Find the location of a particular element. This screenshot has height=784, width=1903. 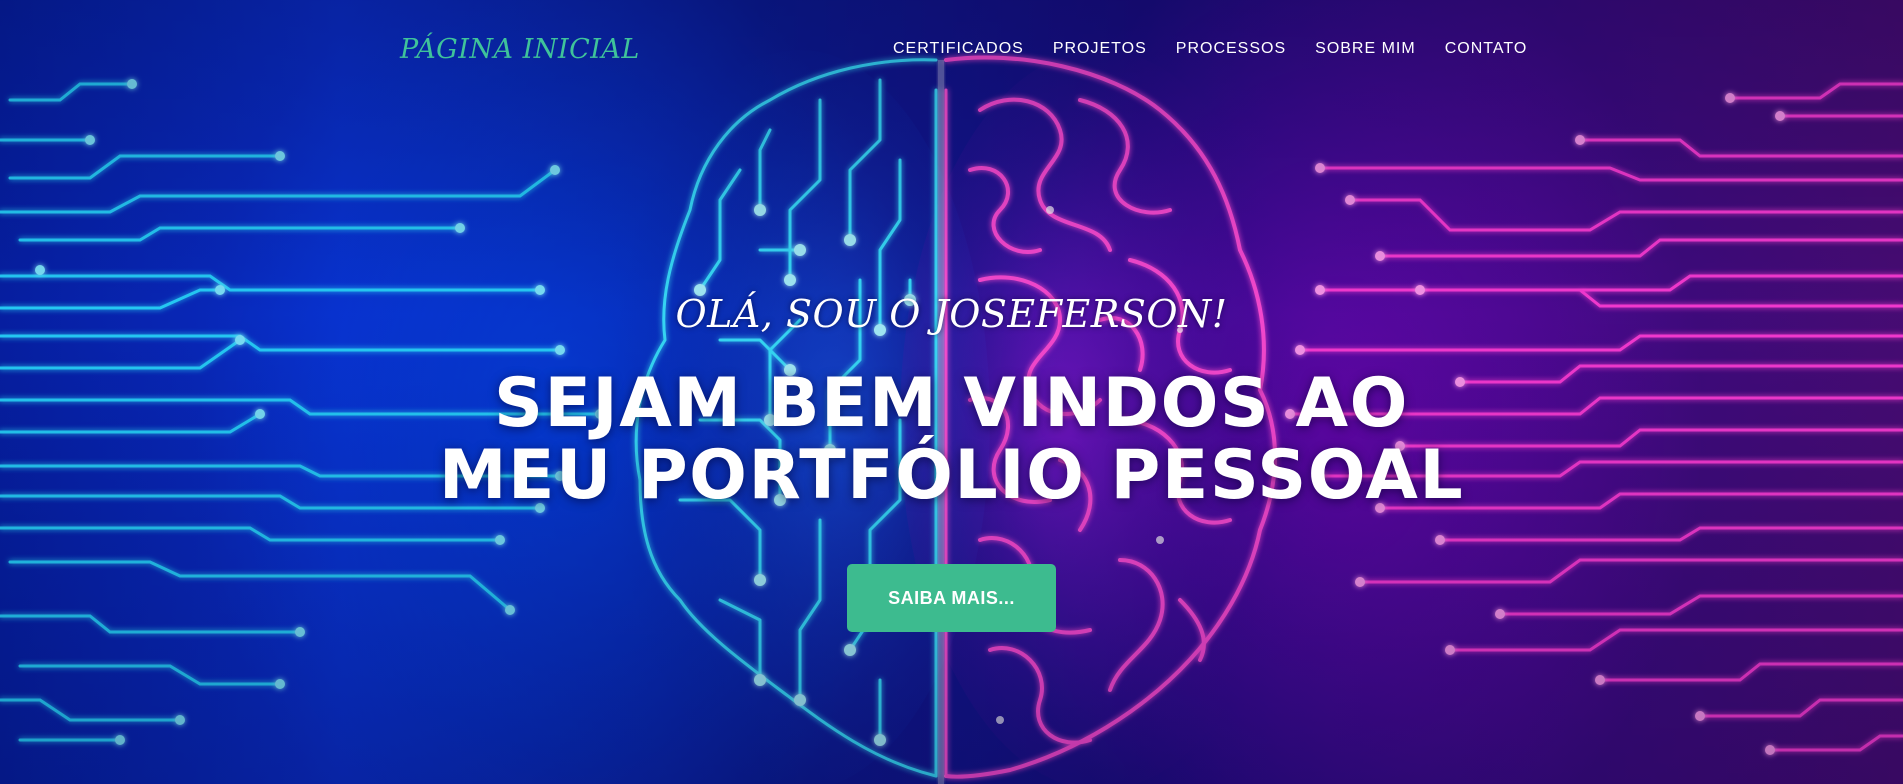

headline-line-1: SEJAM BEM VINDOS AO is located at coordinates (951, 403).